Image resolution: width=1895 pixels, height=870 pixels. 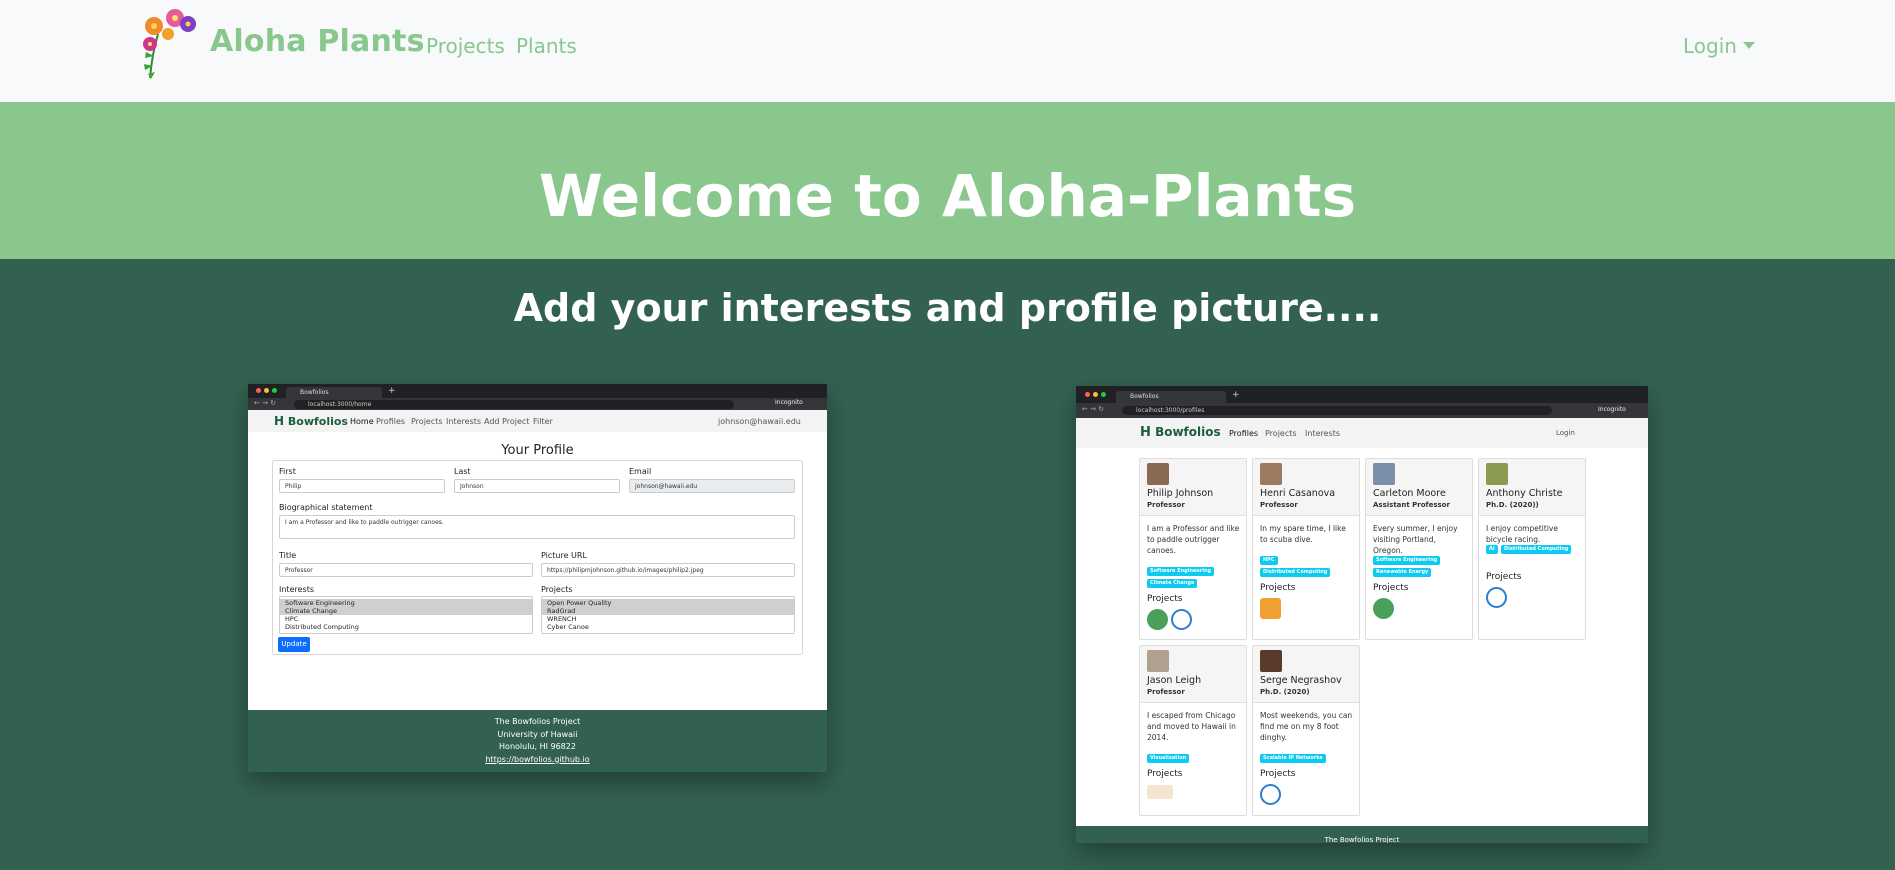 What do you see at coordinates (759, 421) in the screenshot?
I see `inner-user-menu: johnson@hawaii.edu` at bounding box center [759, 421].